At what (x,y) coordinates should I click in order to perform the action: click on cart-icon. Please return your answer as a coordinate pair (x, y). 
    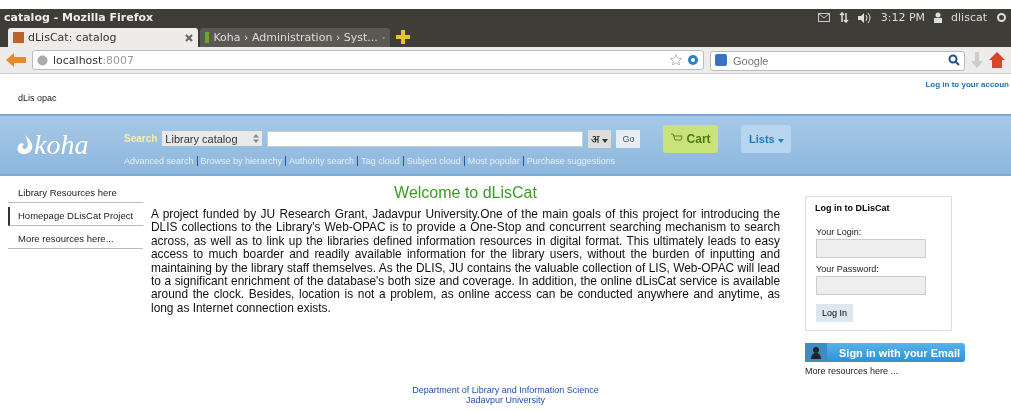
    Looking at the image, I should click on (677, 137).